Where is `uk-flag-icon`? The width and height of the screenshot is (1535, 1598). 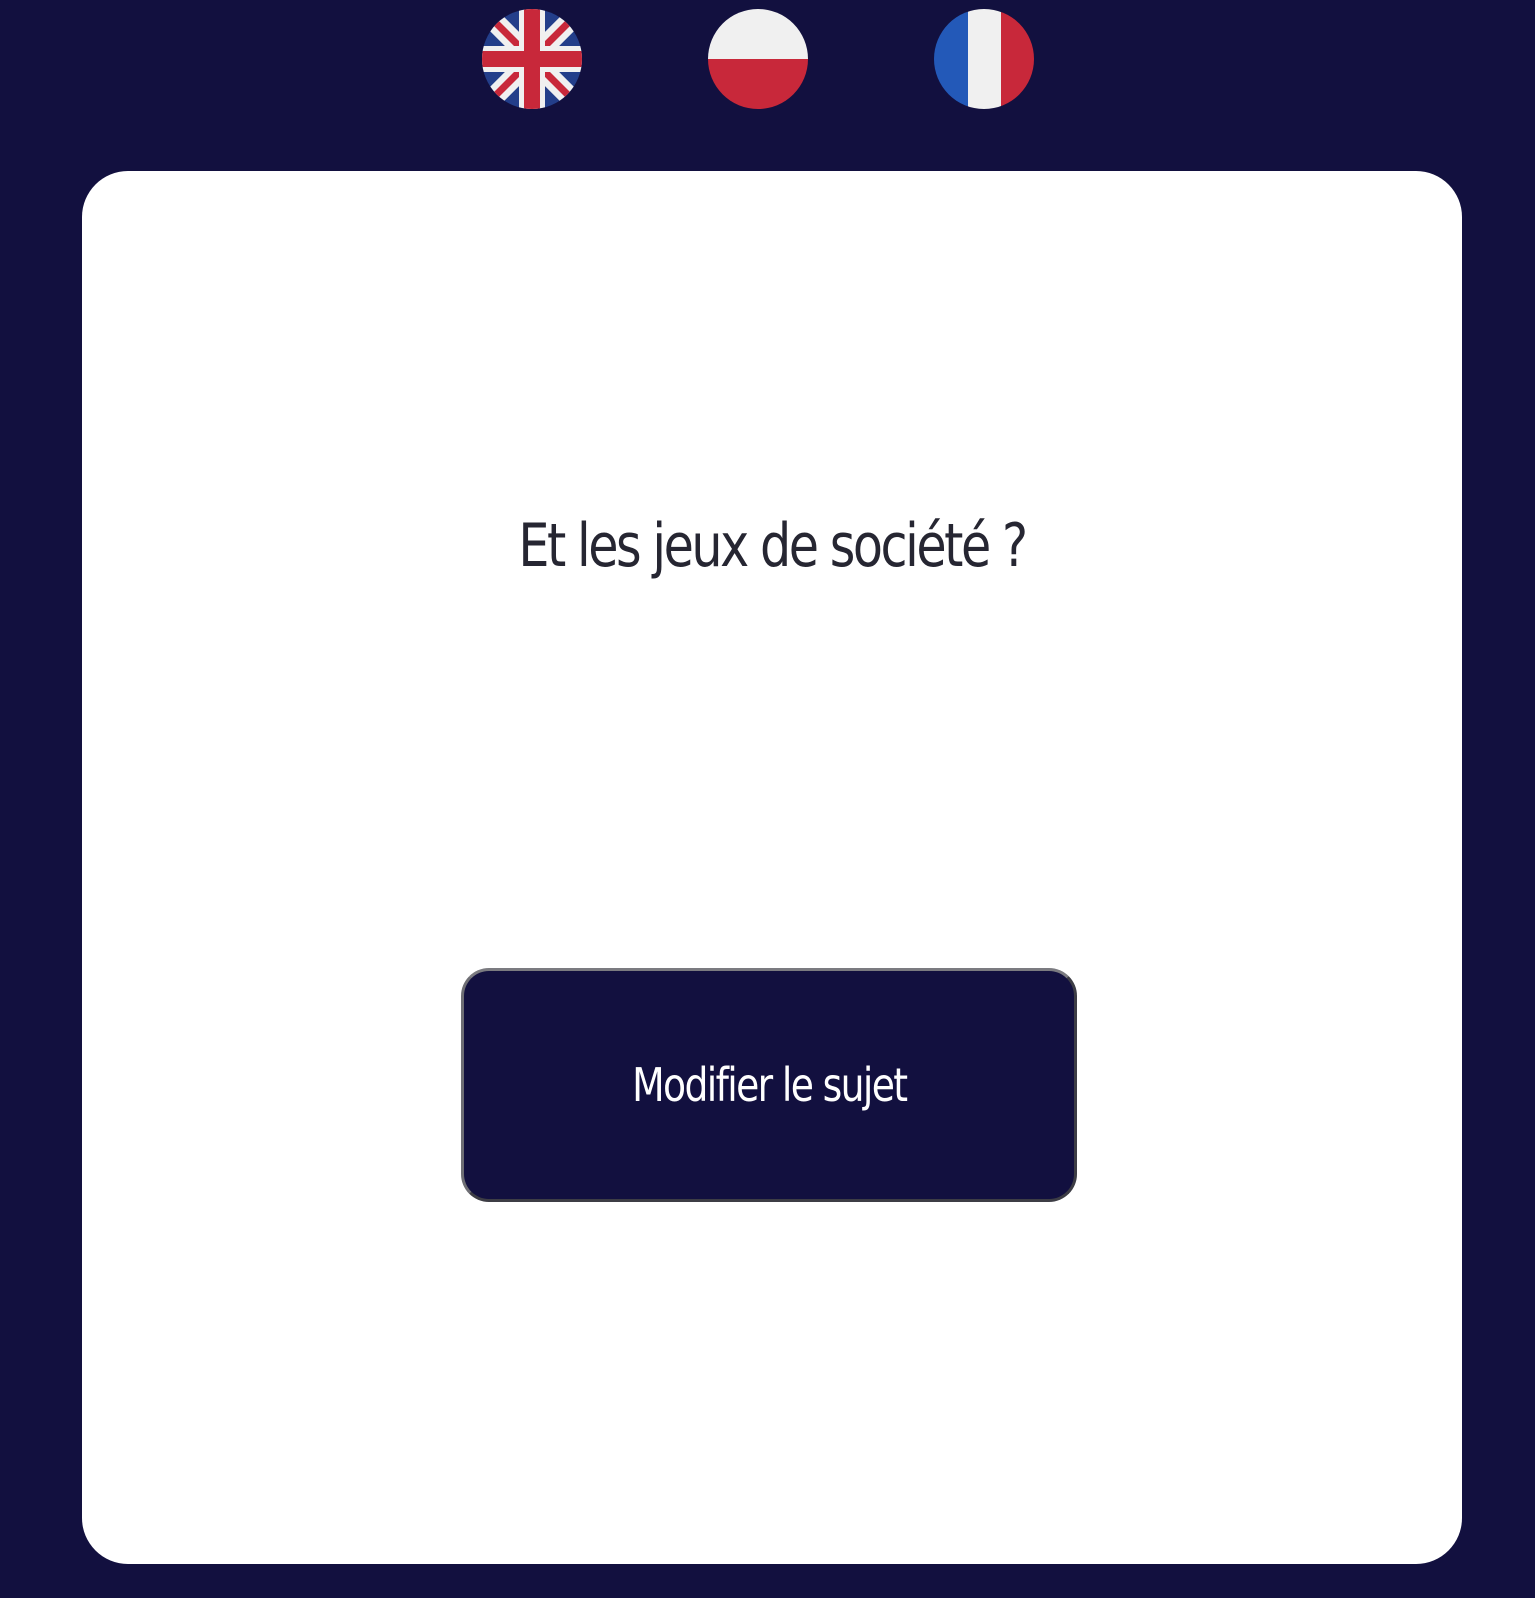 uk-flag-icon is located at coordinates (532, 59).